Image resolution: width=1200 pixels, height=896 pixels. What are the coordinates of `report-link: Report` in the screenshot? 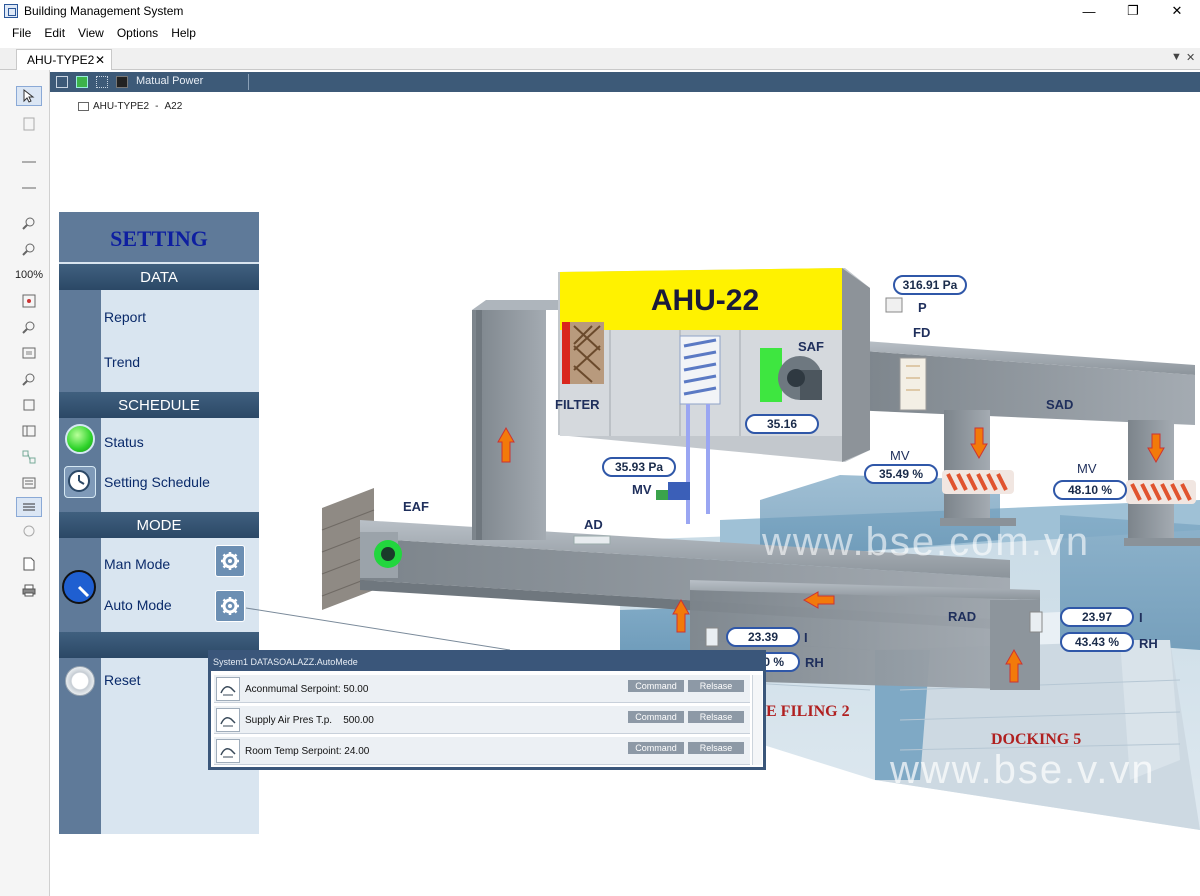 It's located at (125, 317).